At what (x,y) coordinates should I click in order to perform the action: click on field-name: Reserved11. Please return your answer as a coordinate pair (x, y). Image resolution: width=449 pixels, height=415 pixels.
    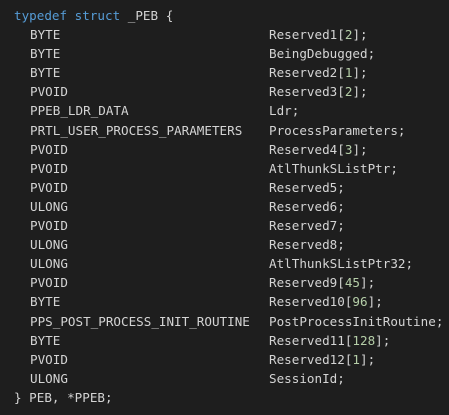
    Looking at the image, I should click on (307, 340).